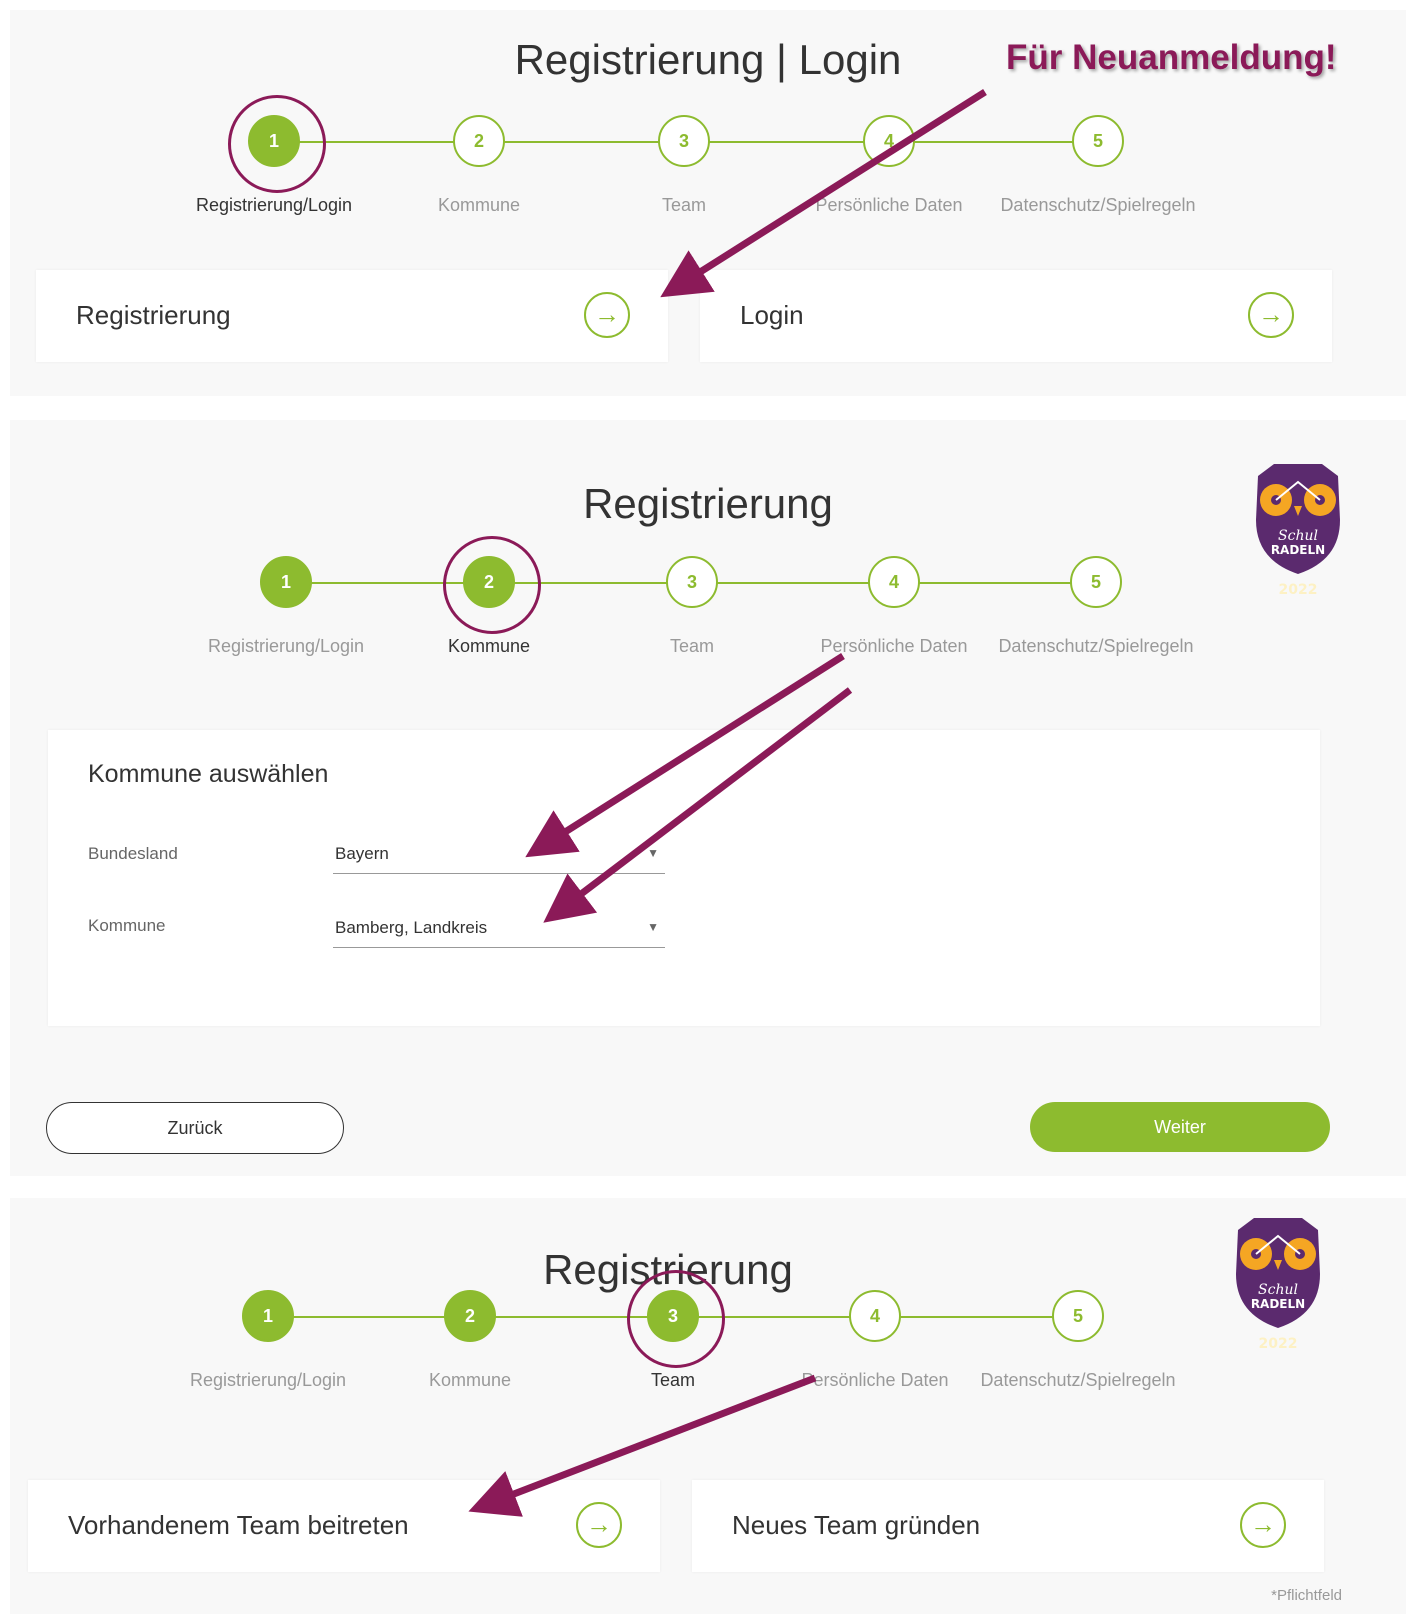 This screenshot has width=1410, height=1614. What do you see at coordinates (1306, 1595) in the screenshot?
I see `required-field-note: *Pflichtfeld` at bounding box center [1306, 1595].